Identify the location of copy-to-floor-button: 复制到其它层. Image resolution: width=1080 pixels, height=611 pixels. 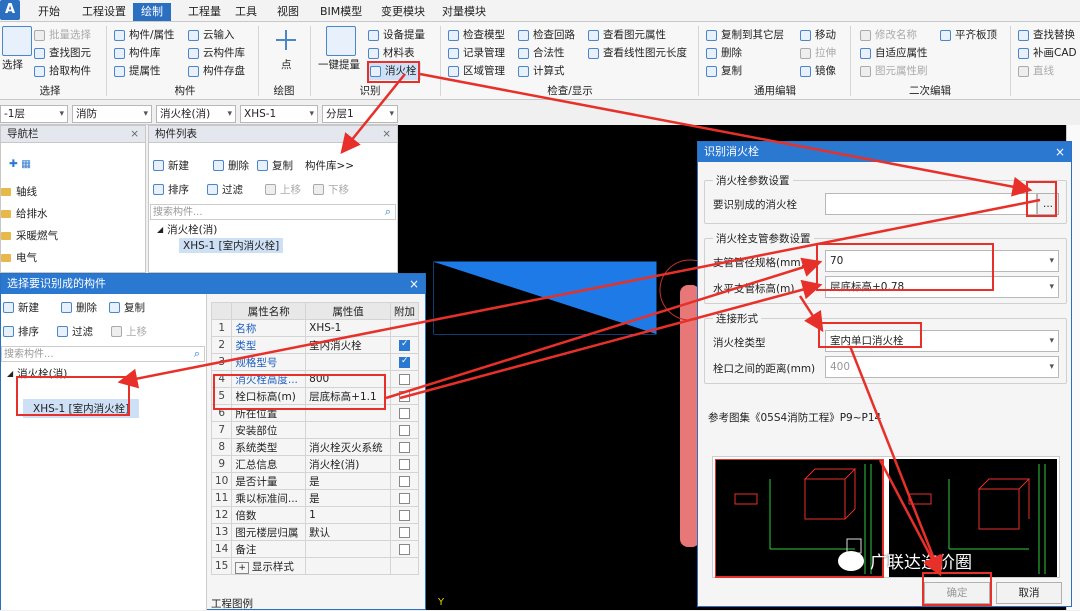
(745, 35).